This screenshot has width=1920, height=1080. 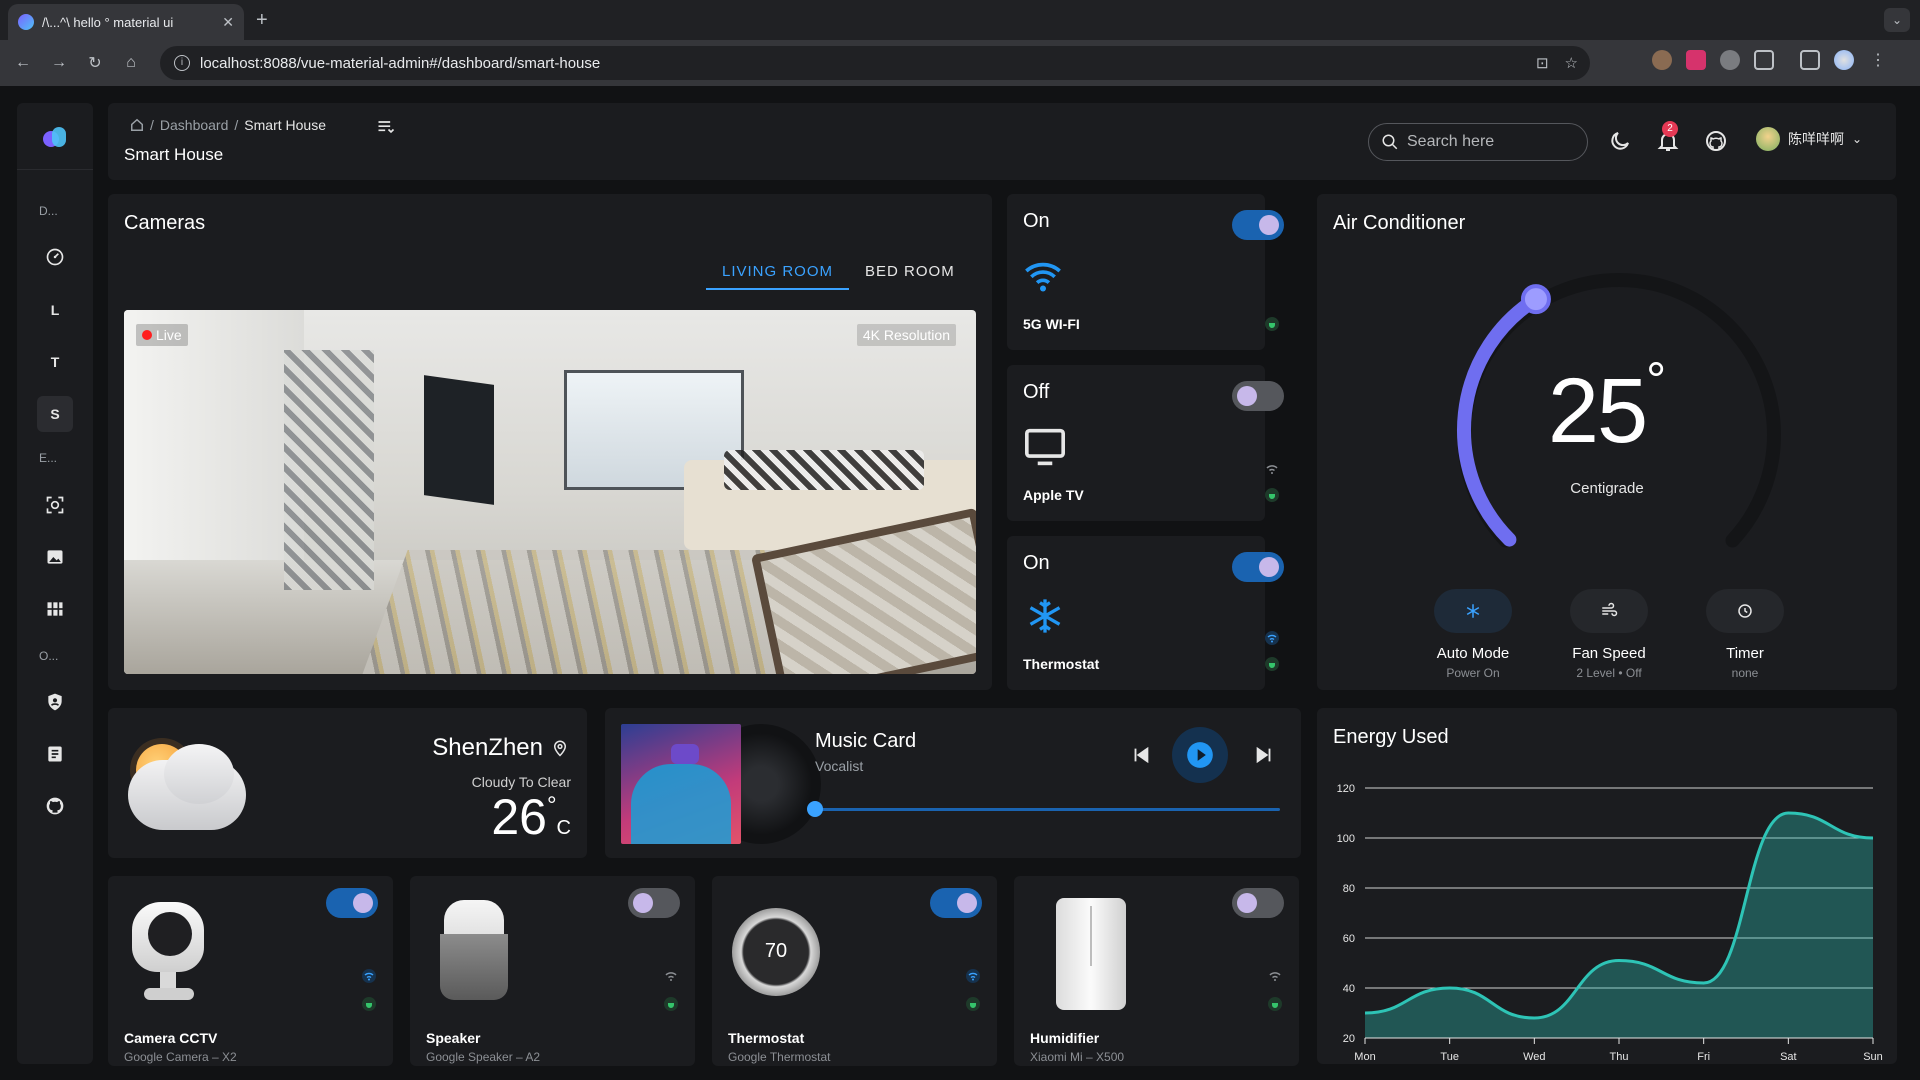 What do you see at coordinates (1844, 60) in the screenshot?
I see `profile-icon` at bounding box center [1844, 60].